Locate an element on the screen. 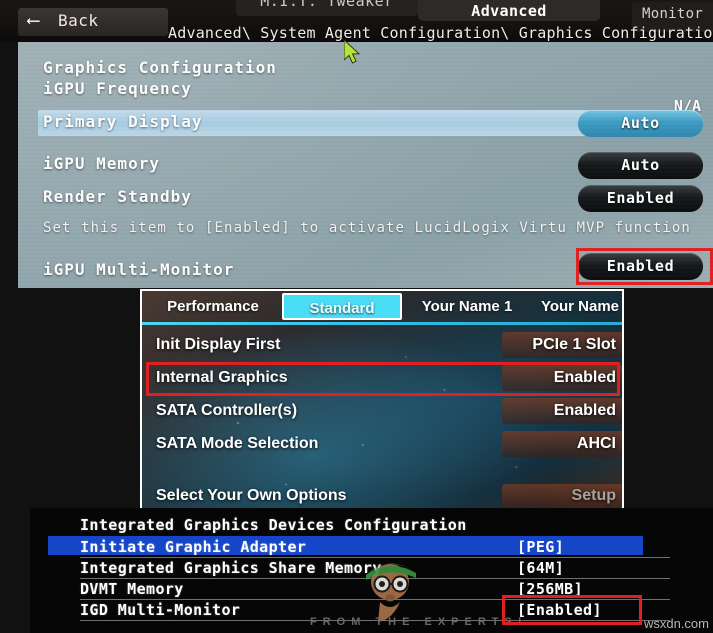 Image resolution: width=713 pixels, height=633 pixels. tab-standard: Standard is located at coordinates (342, 306).